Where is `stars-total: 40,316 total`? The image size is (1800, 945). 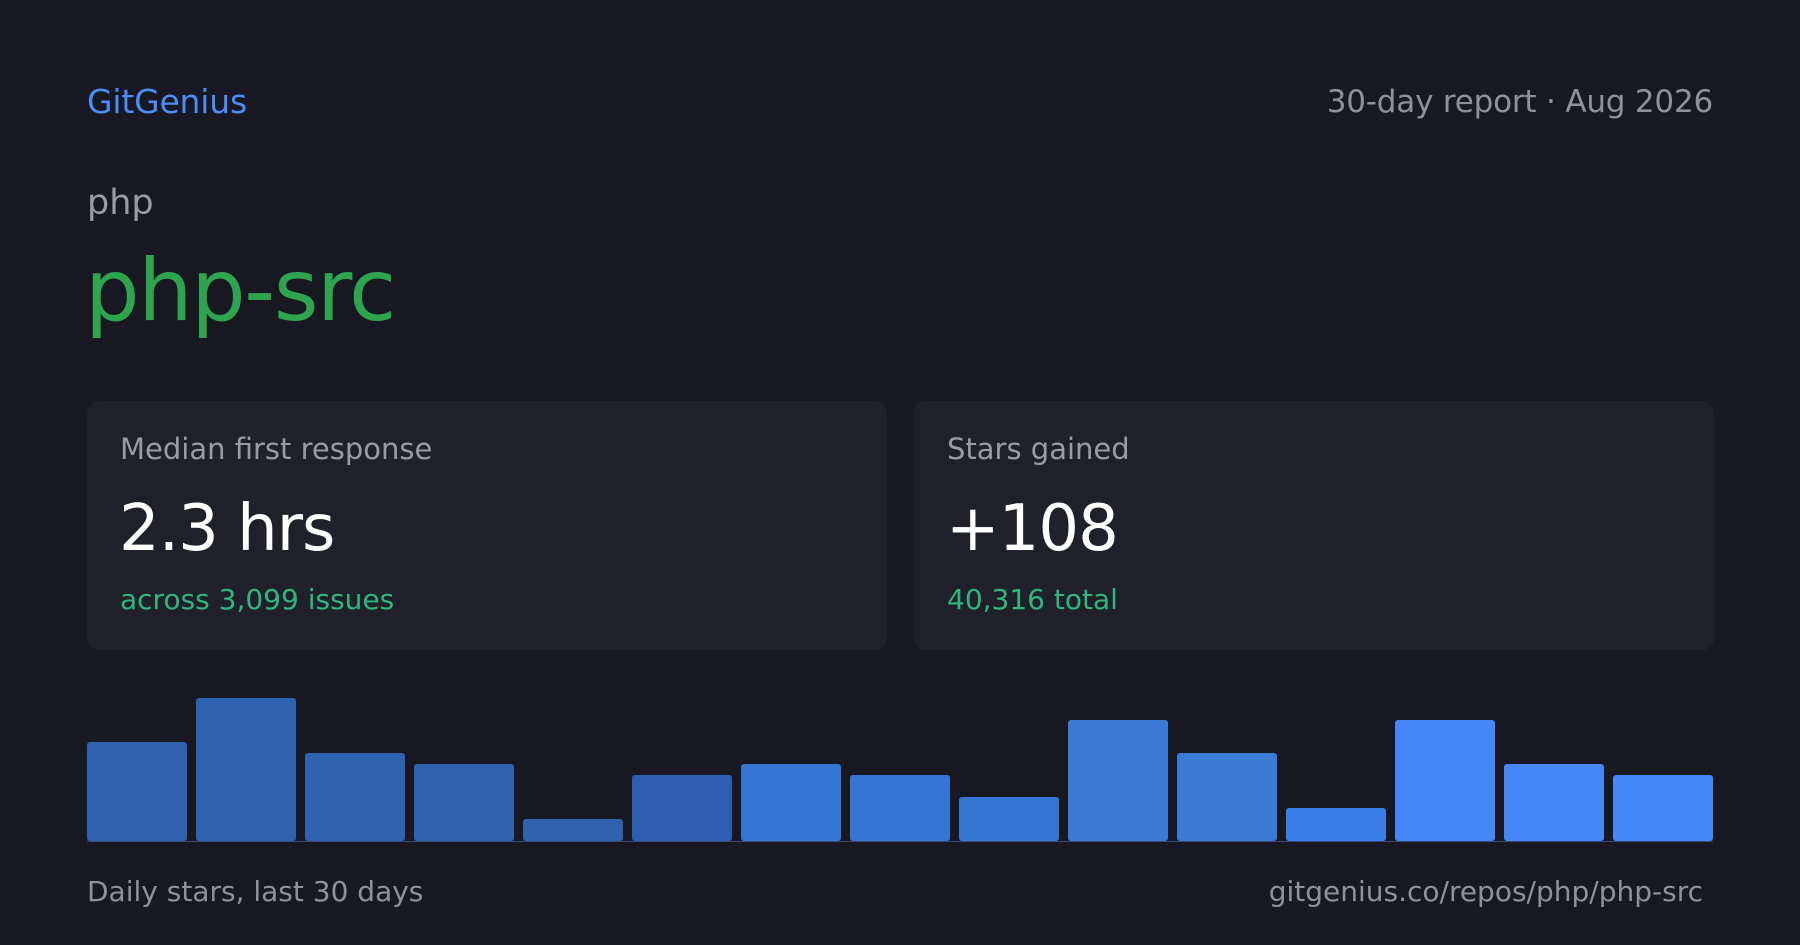 stars-total: 40,316 total is located at coordinates (1032, 599).